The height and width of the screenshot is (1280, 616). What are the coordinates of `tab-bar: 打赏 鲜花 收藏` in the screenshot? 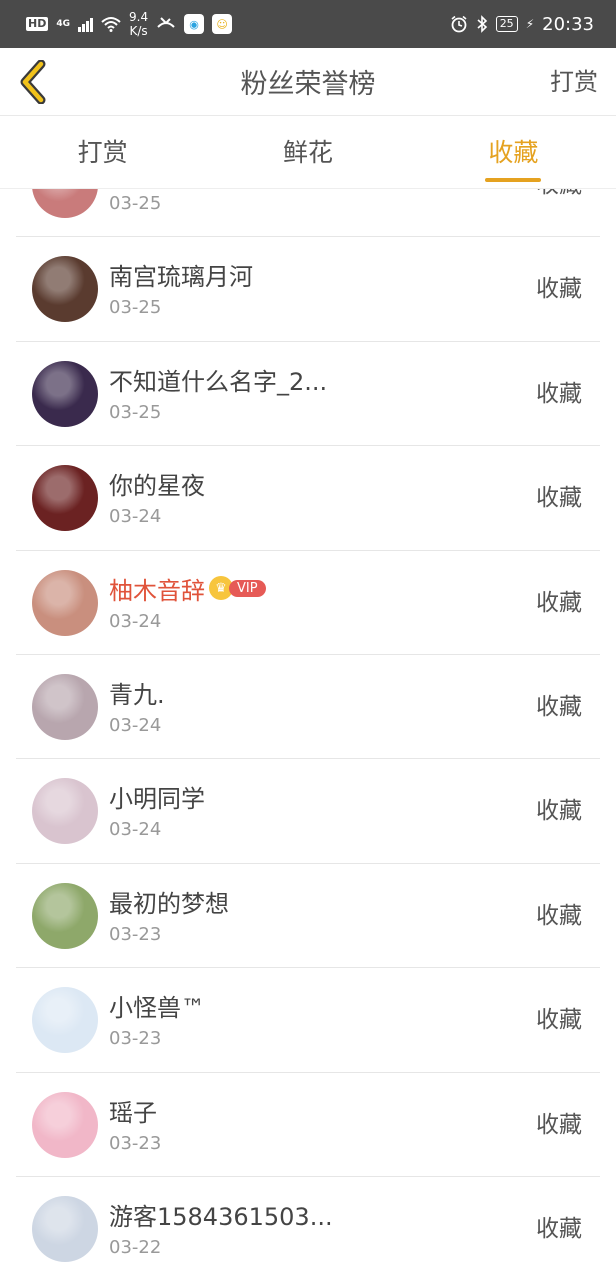 It's located at (308, 153).